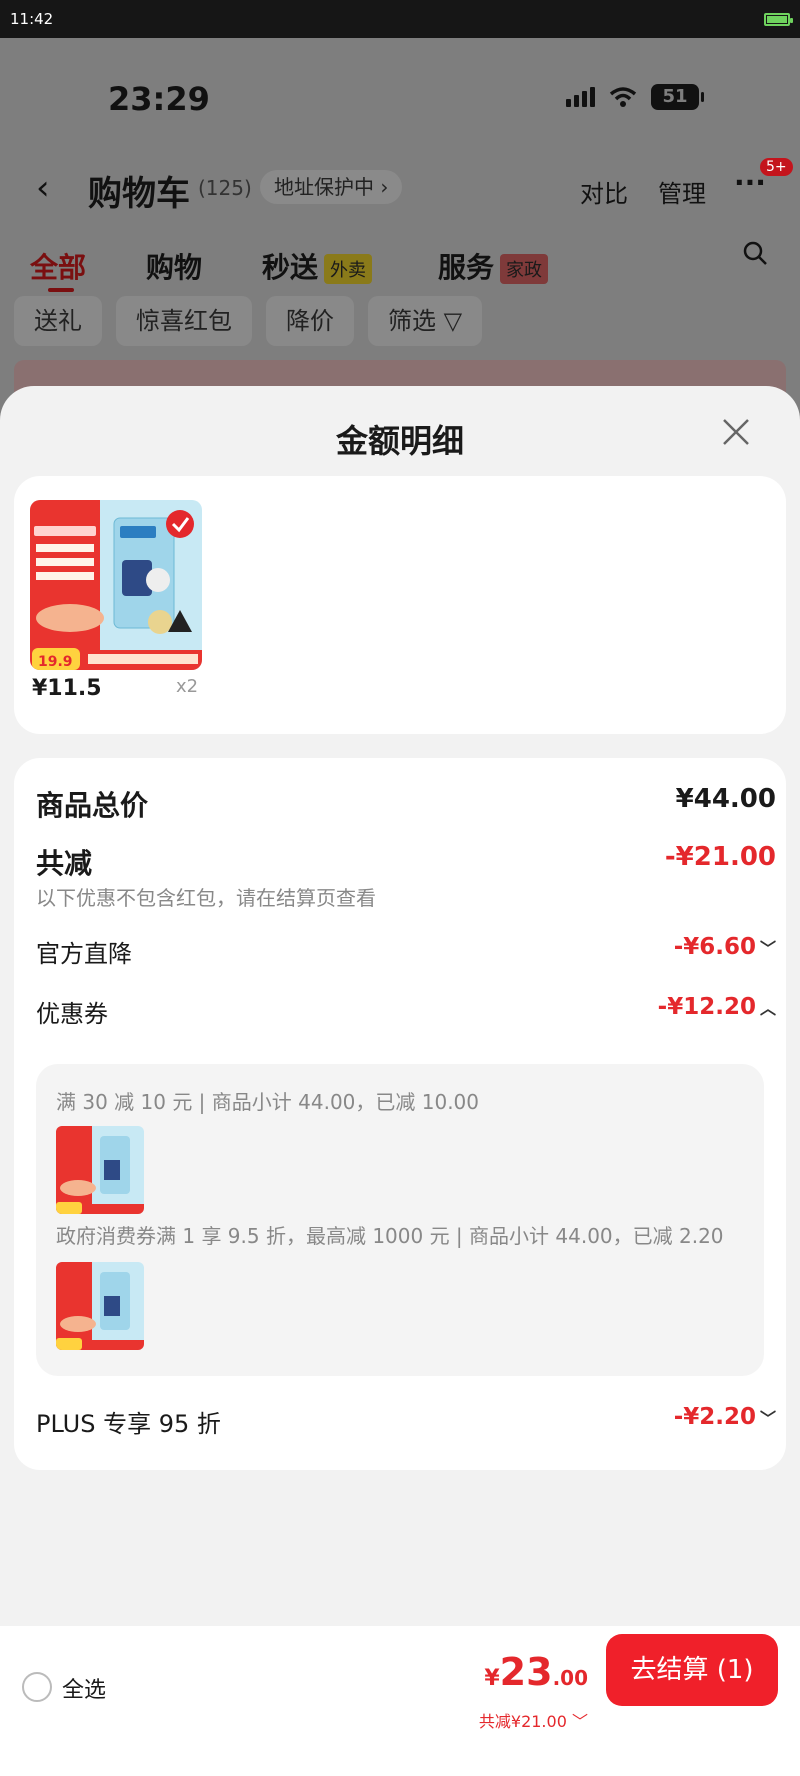  Describe the element at coordinates (64, 863) in the screenshot. I see `discount-label: 共减` at that location.